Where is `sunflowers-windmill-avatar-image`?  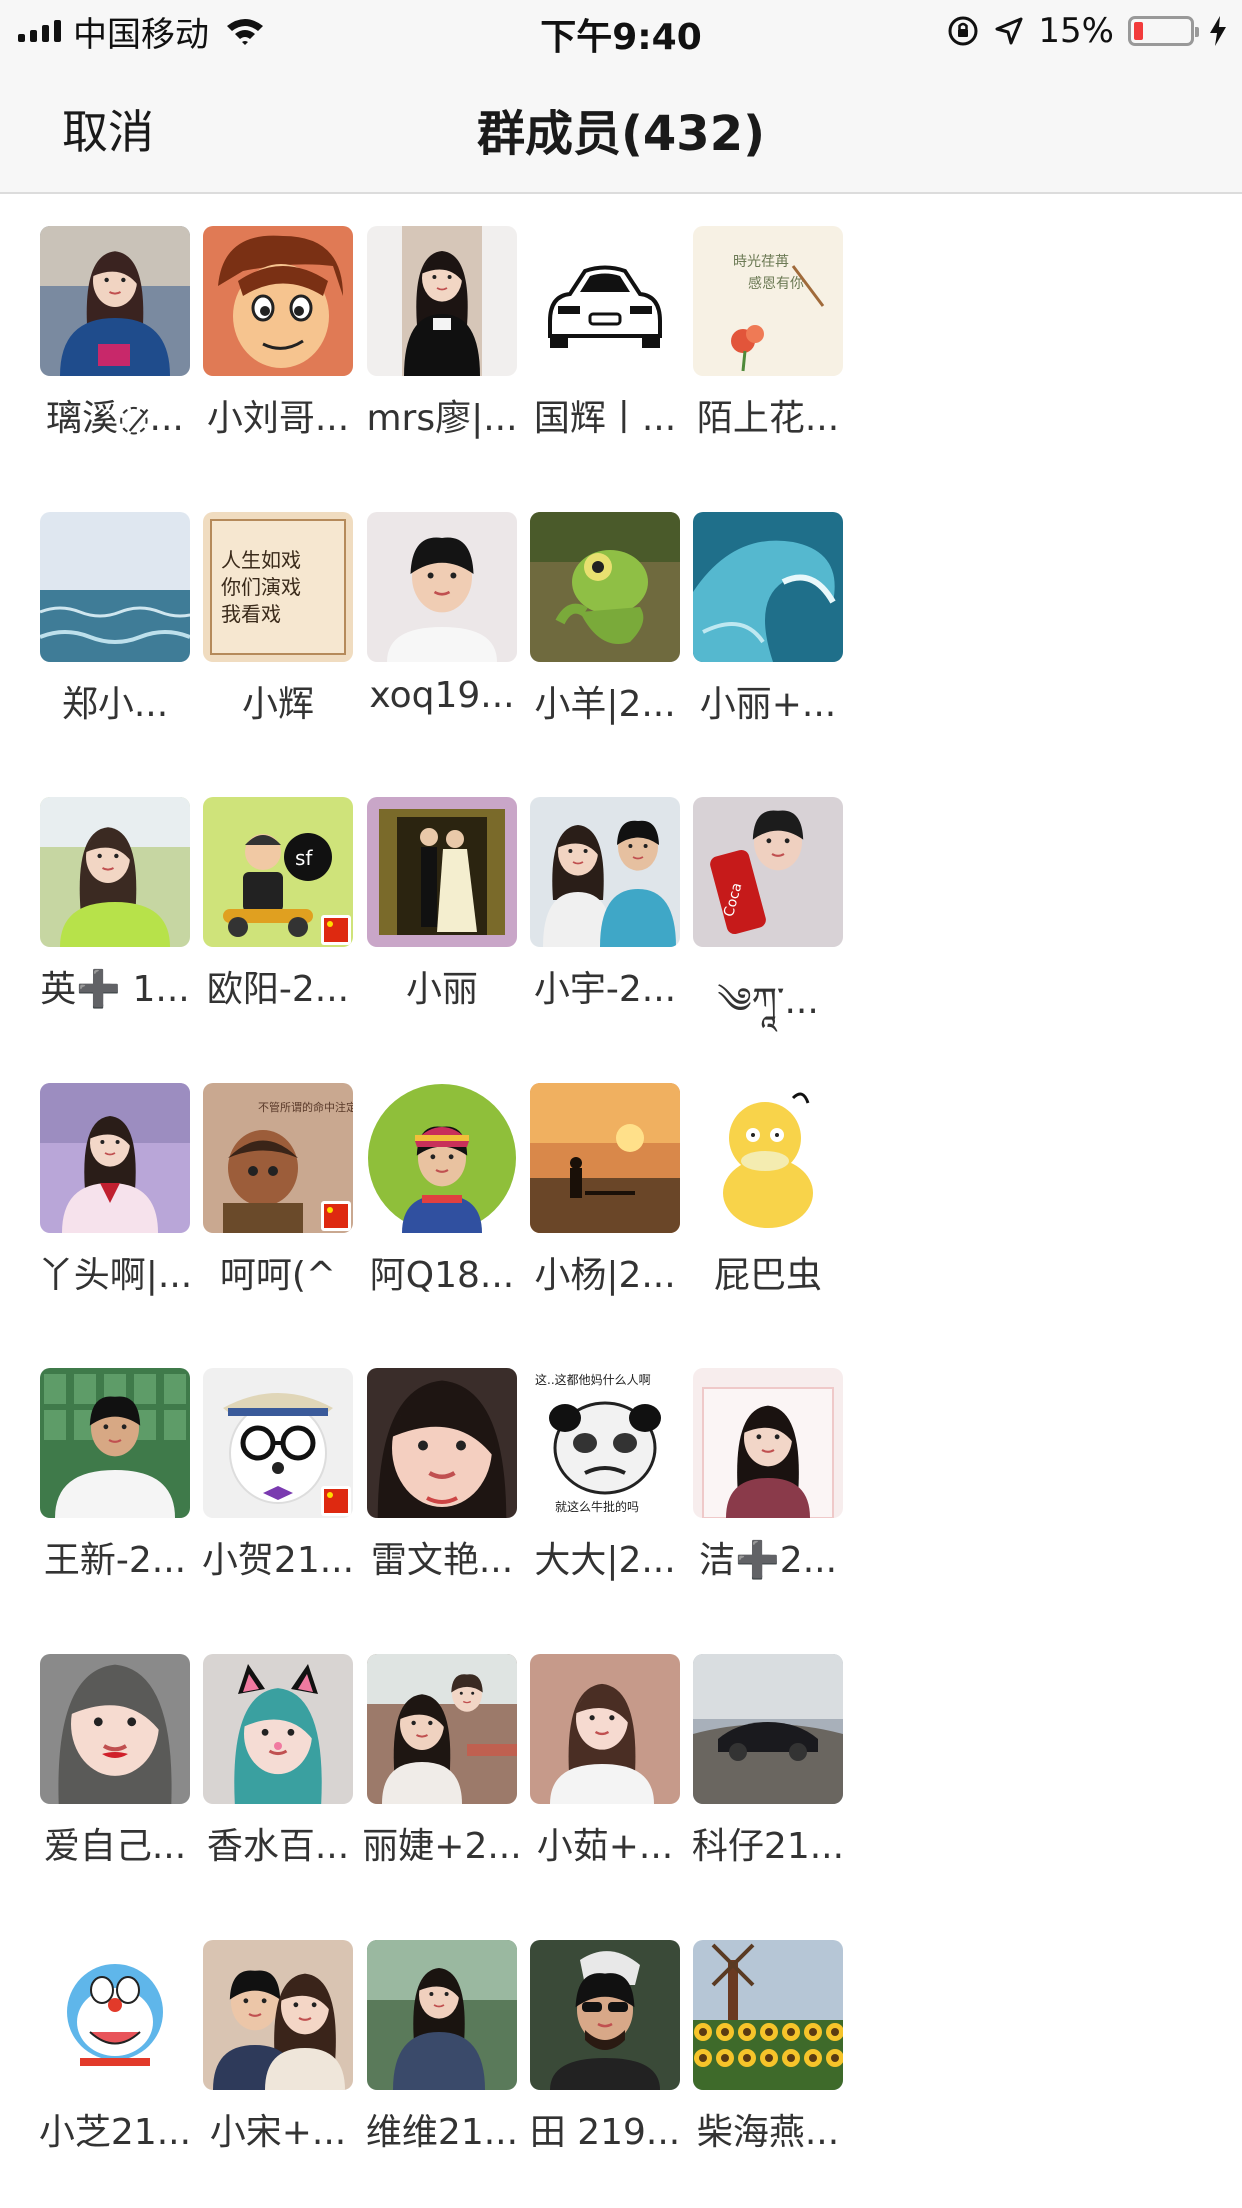
sunflowers-windmill-avatar-image is located at coordinates (768, 2014).